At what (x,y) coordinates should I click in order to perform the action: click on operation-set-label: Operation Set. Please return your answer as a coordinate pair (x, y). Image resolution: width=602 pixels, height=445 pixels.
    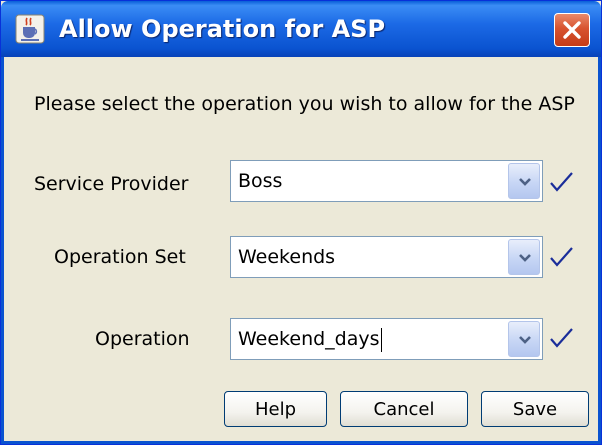
    Looking at the image, I should click on (120, 257).